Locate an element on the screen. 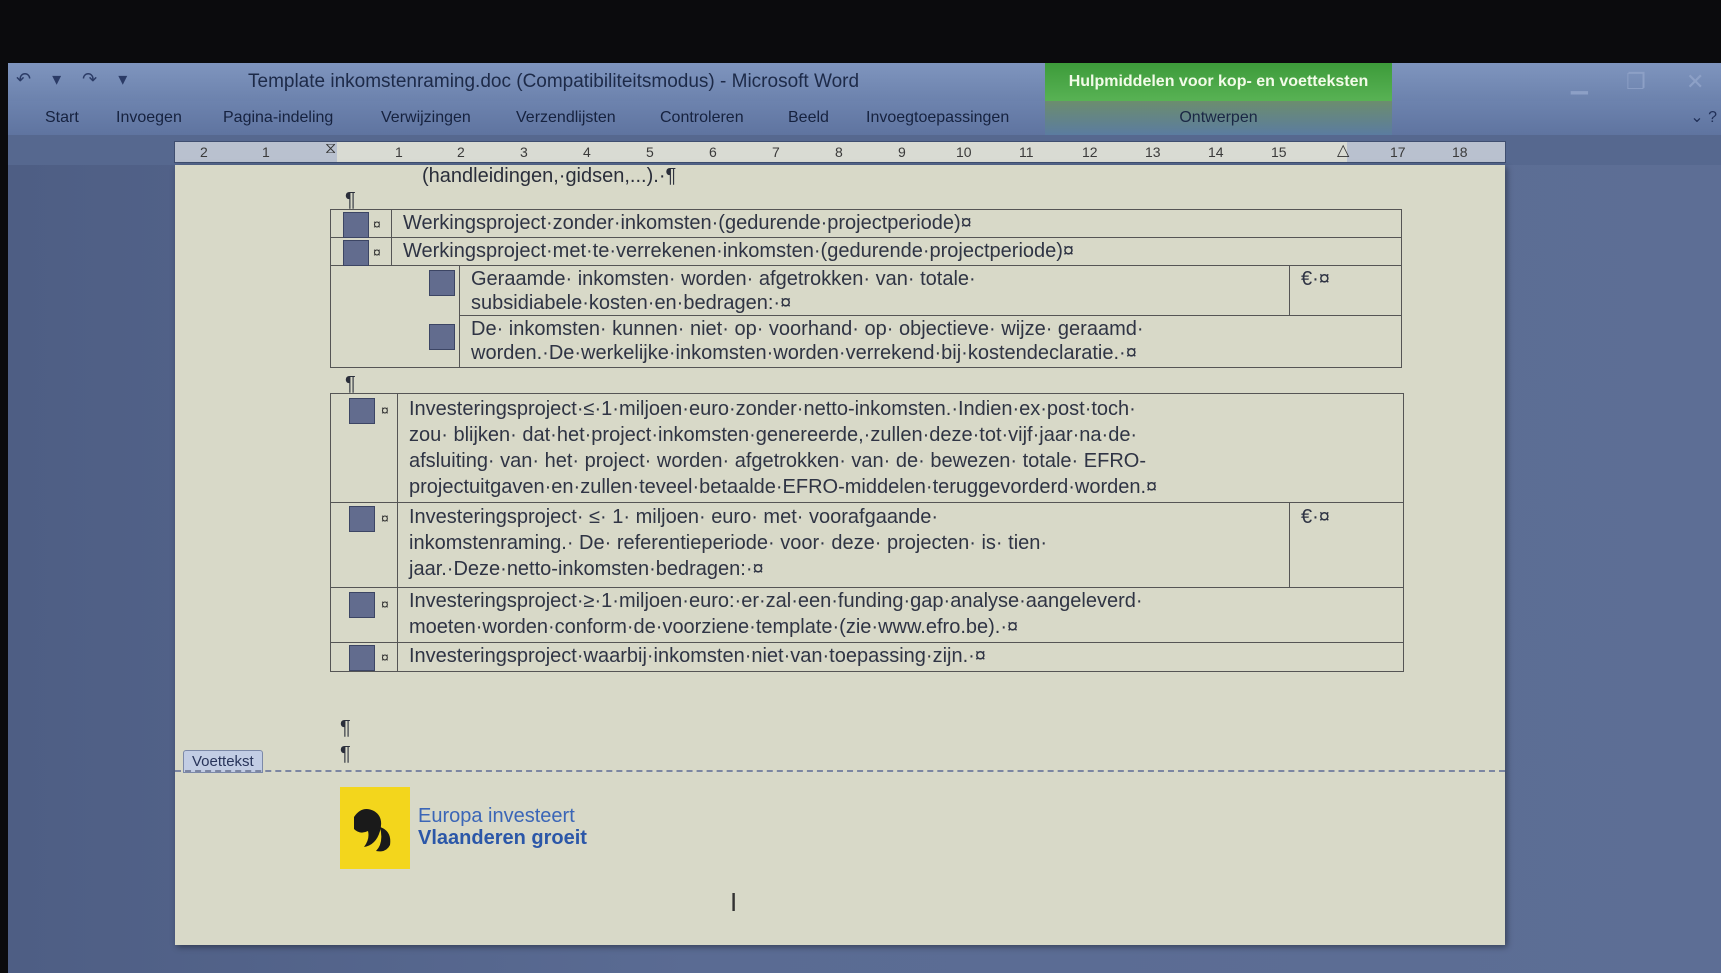 The width and height of the screenshot is (1721, 973). tab-pagina-indeling: Pagina-indeling is located at coordinates (278, 118).